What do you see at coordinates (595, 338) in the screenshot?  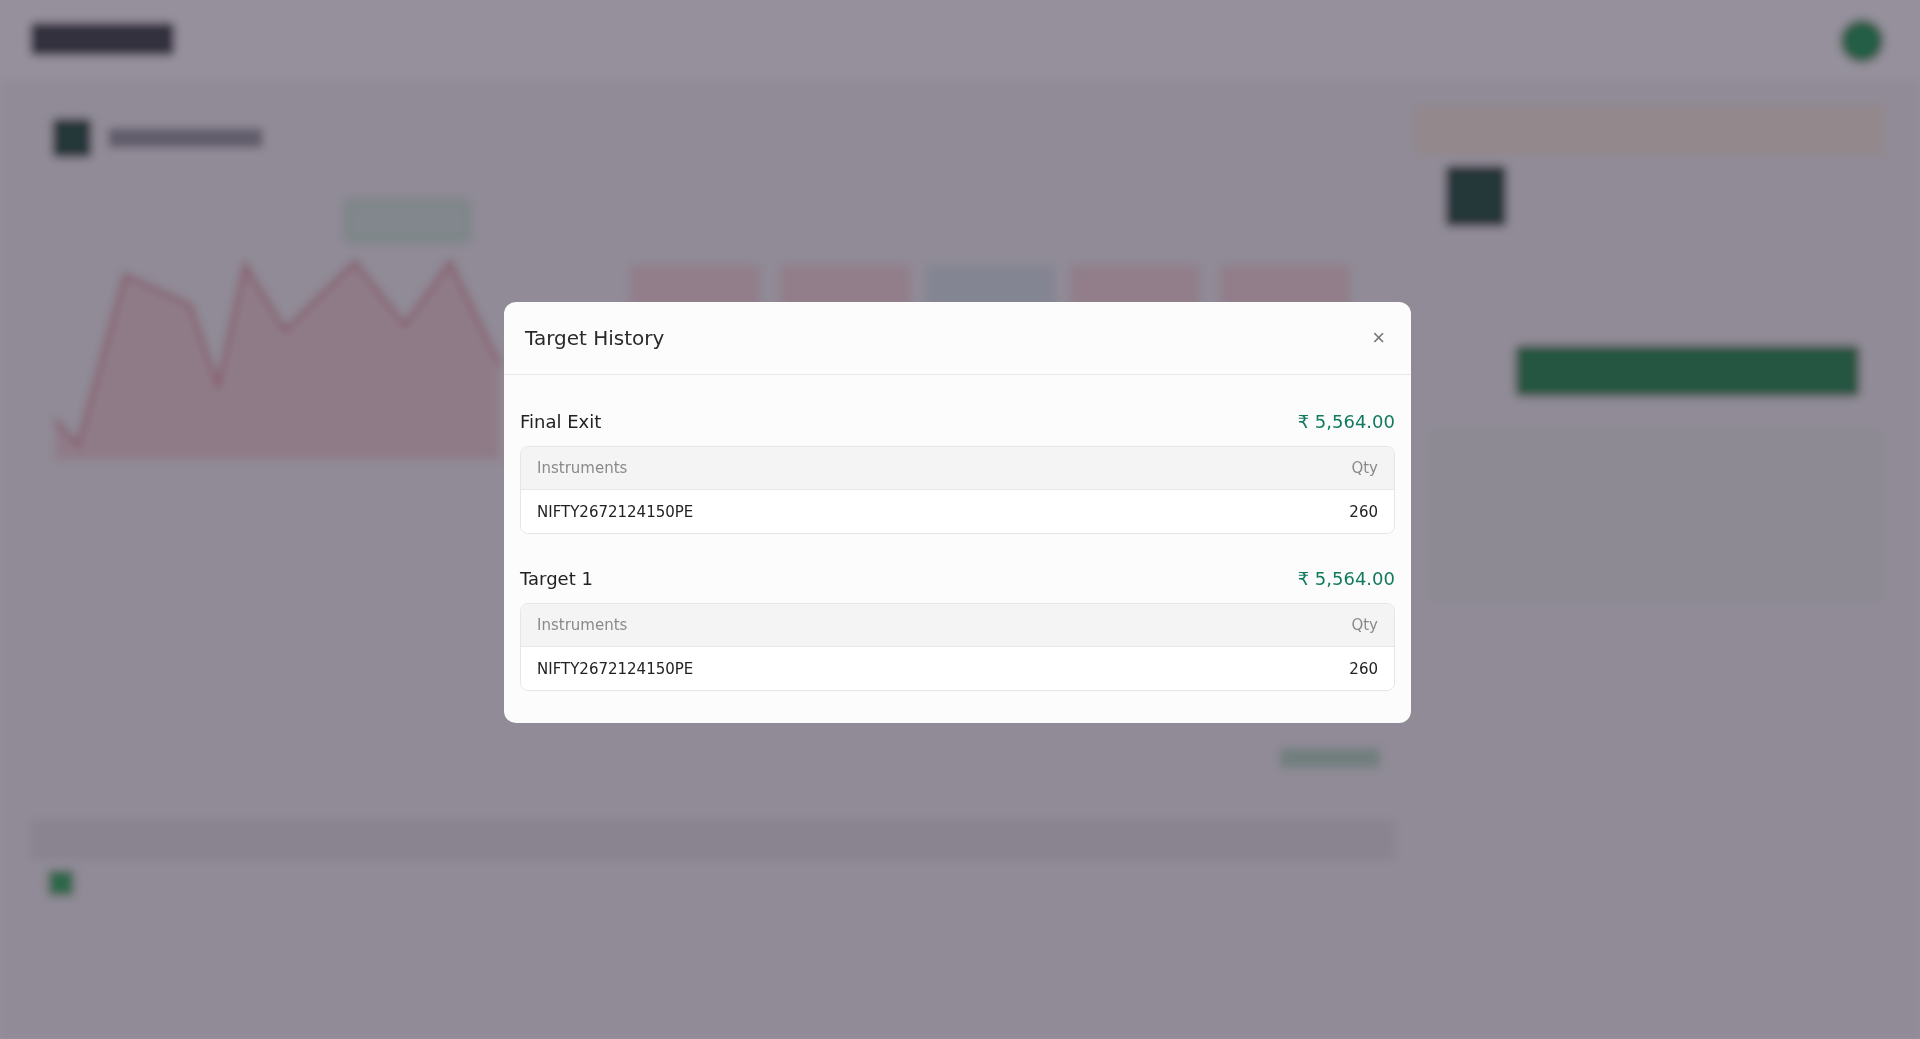 I see `dialog-title: Target History` at bounding box center [595, 338].